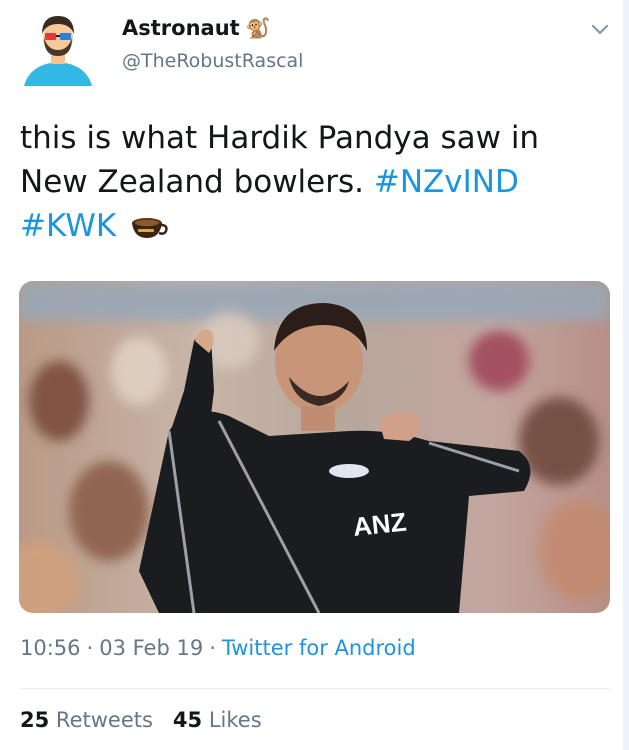 Image resolution: width=629 pixels, height=750 pixels. I want to click on divider, so click(315, 688).